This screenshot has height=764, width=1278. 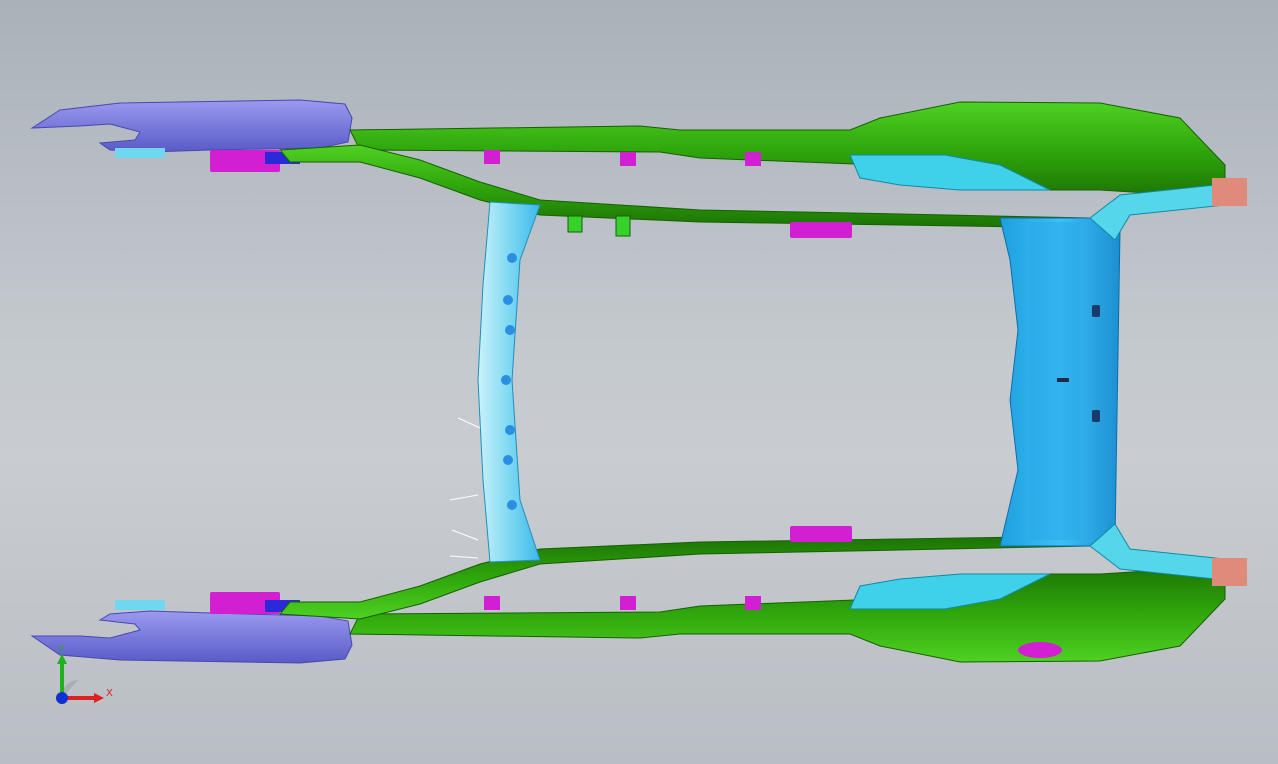 What do you see at coordinates (140, 605) in the screenshot?
I see `front-tab-bottom` at bounding box center [140, 605].